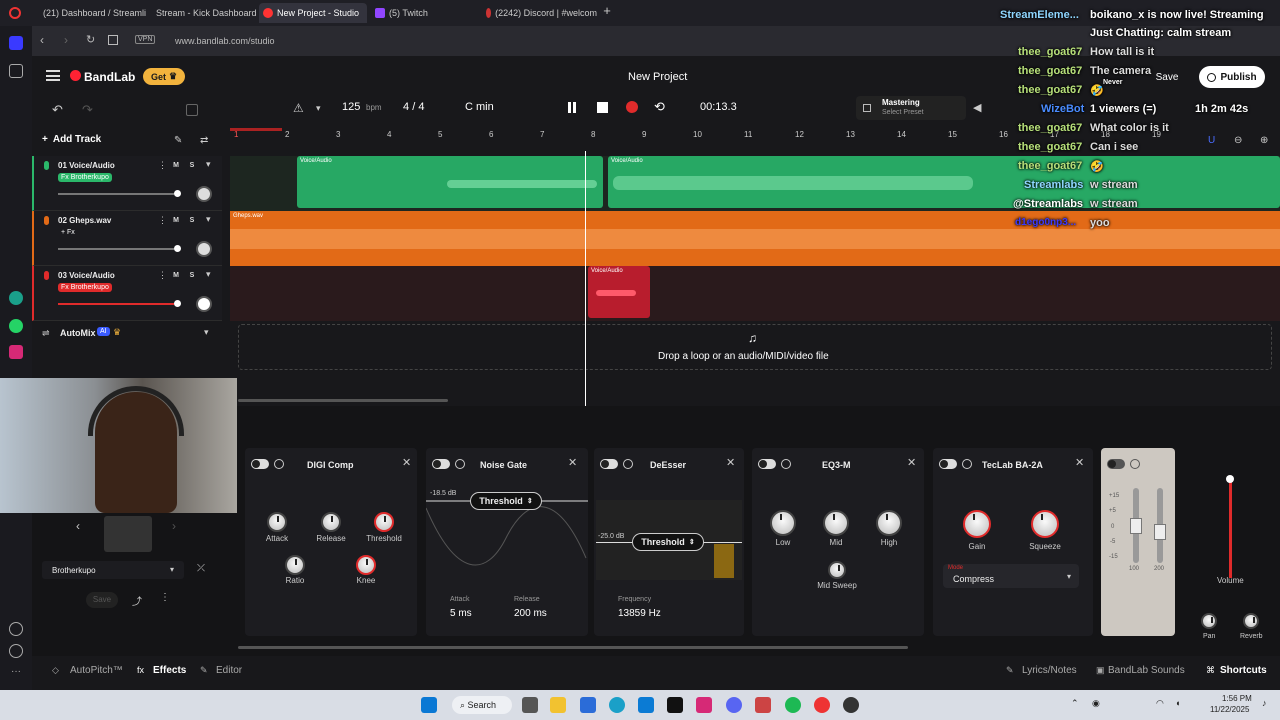  Describe the element at coordinates (617, 705) in the screenshot. I see `edge-icon` at that location.